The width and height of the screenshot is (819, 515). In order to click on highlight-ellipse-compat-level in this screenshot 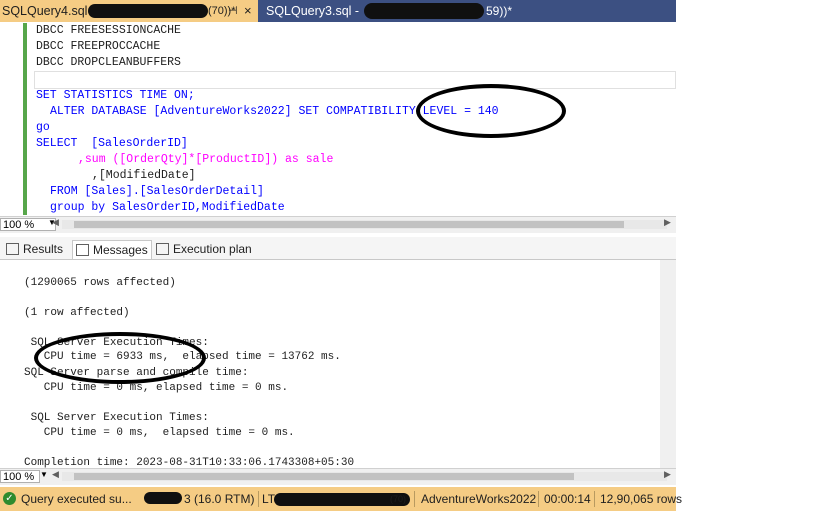, I will do `click(491, 111)`.